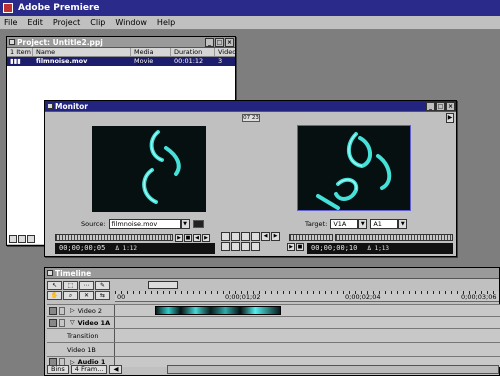 Image resolution: width=500 pixels, height=376 pixels. What do you see at coordinates (54, 285) in the screenshot?
I see `selection-tool-icon: ↖` at bounding box center [54, 285].